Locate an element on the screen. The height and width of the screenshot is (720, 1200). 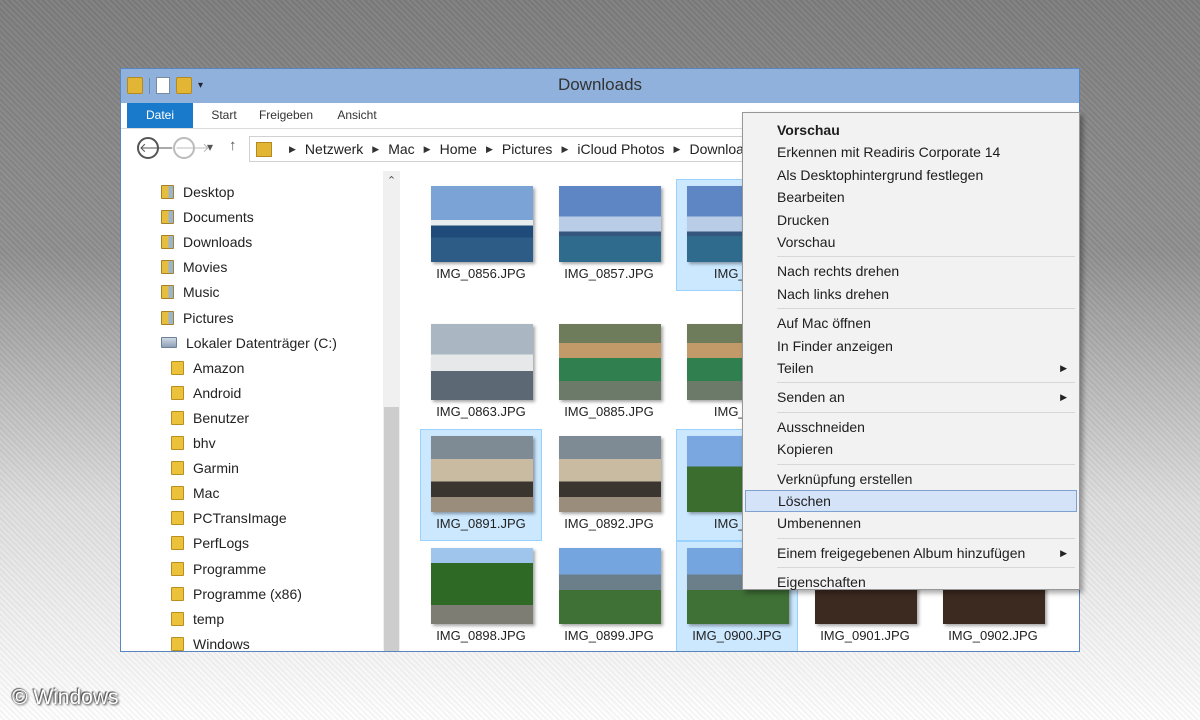
nav-item: Benutzer is located at coordinates (210, 418).